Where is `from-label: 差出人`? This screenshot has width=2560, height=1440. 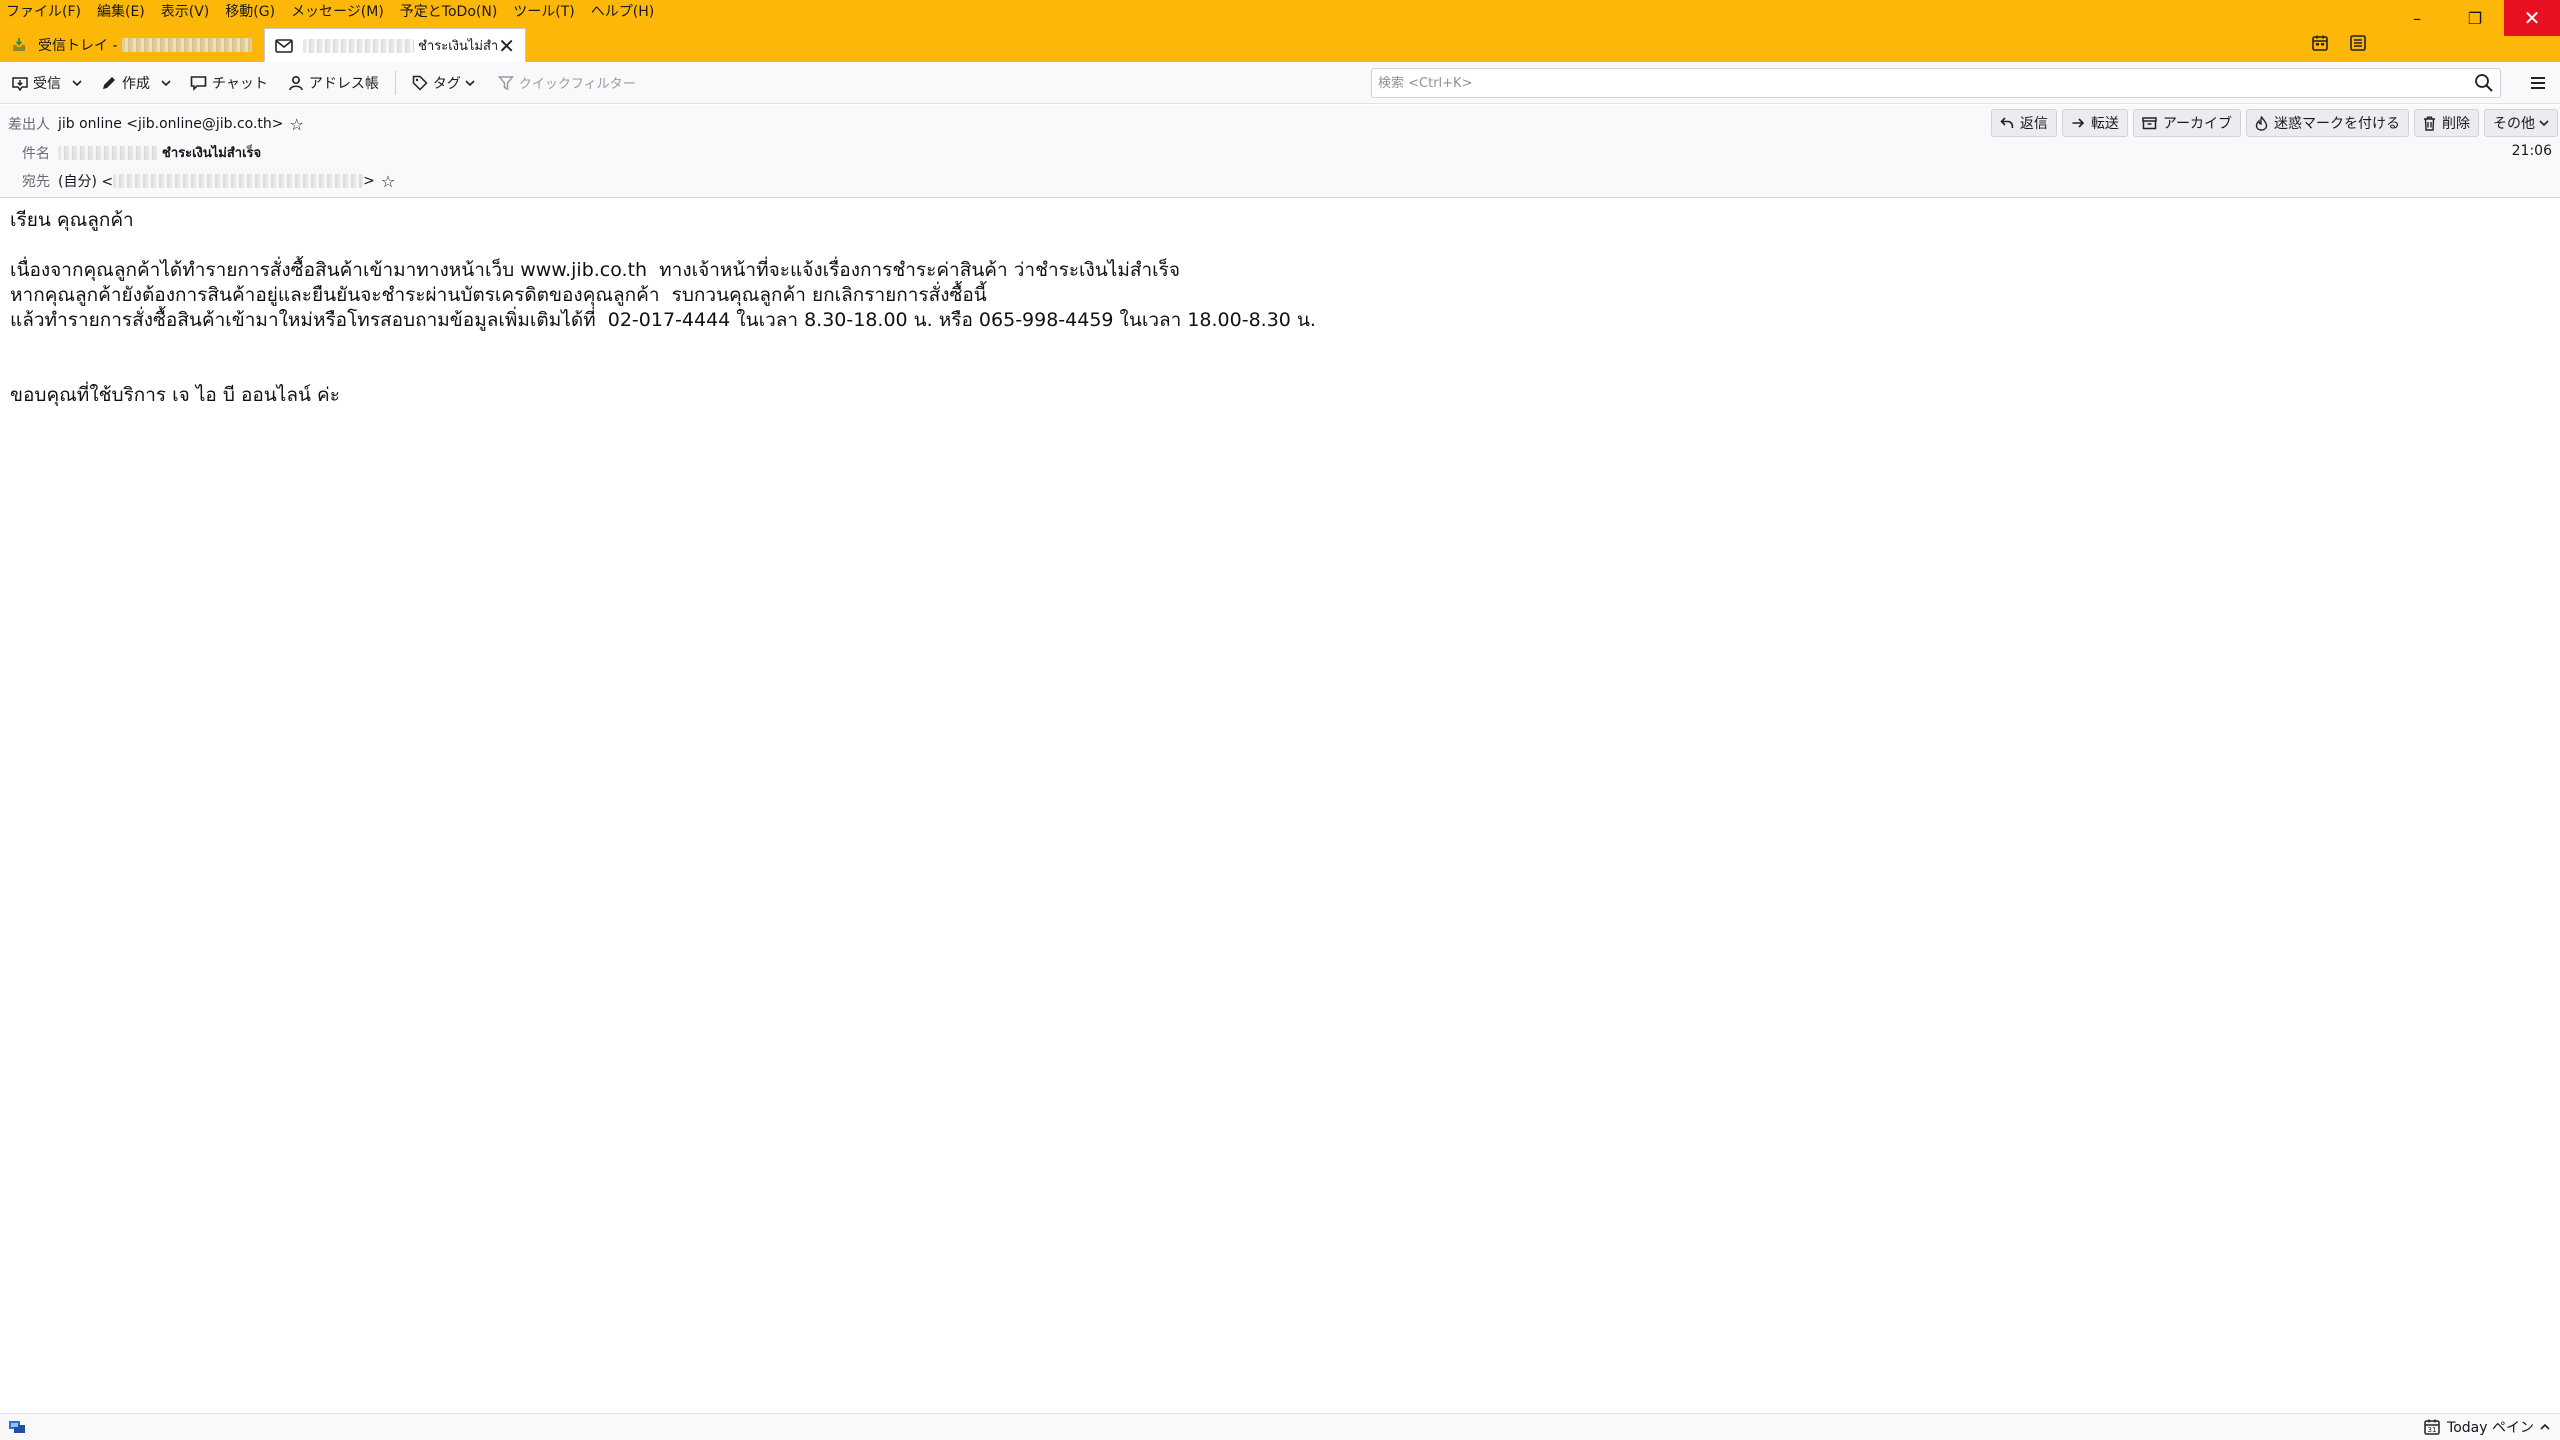
from-label: 差出人 is located at coordinates (29, 125).